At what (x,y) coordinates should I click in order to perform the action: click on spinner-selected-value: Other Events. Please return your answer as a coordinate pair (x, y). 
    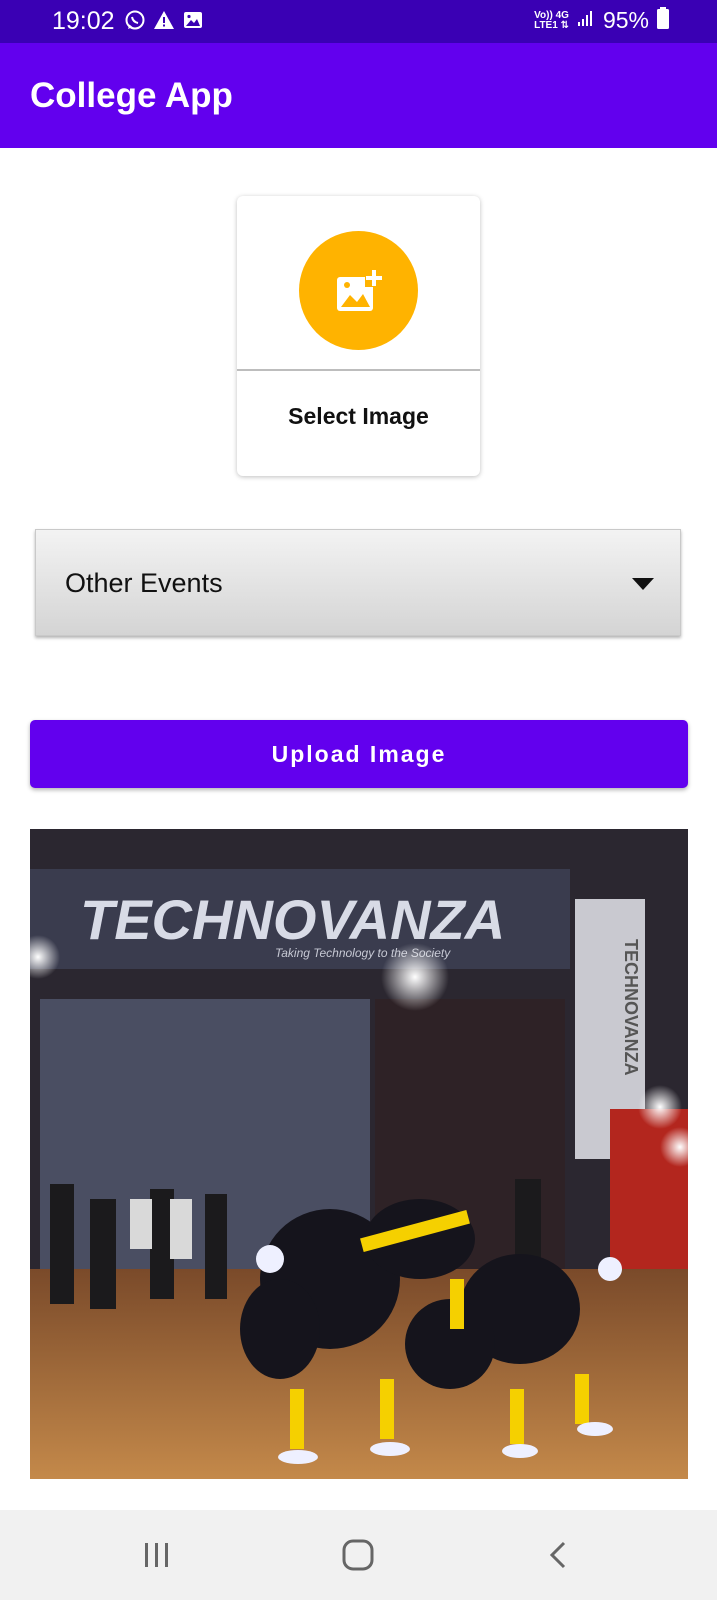
    Looking at the image, I should click on (144, 583).